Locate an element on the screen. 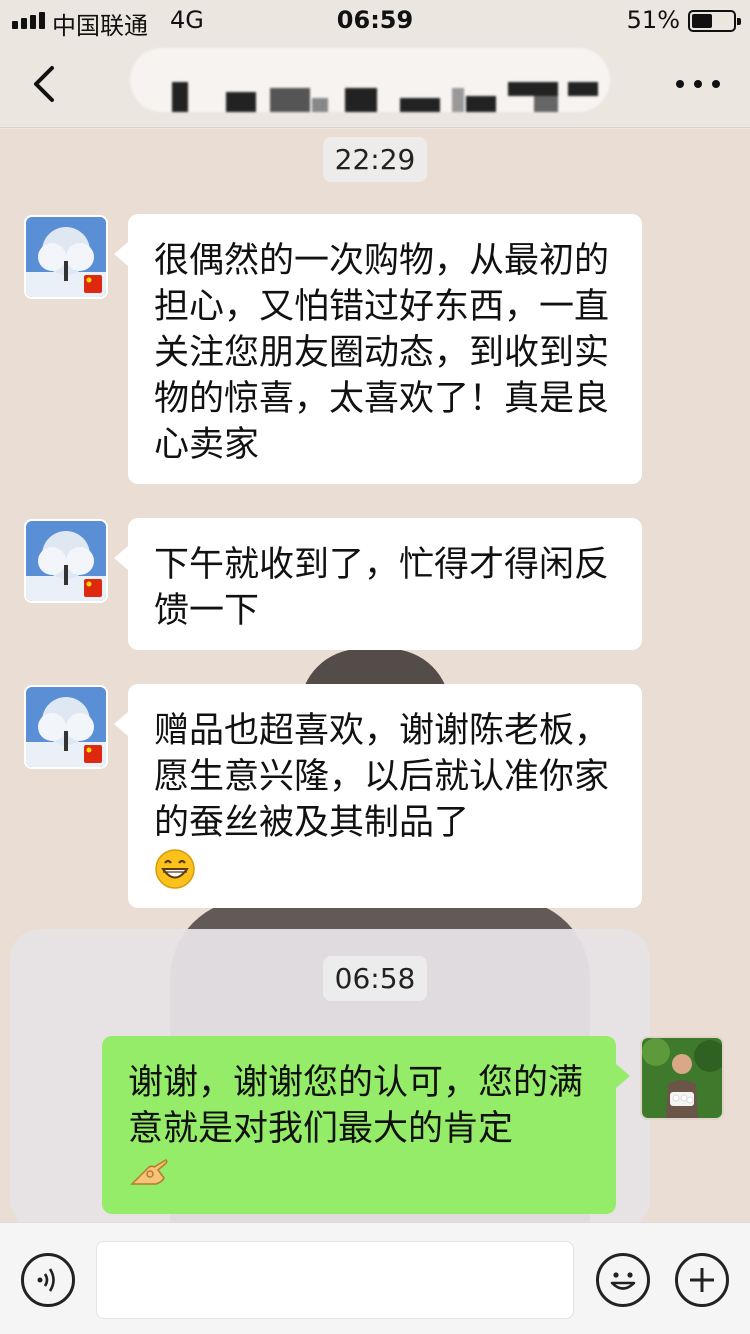 The width and height of the screenshot is (750, 1334). back-button is located at coordinates (46, 84).